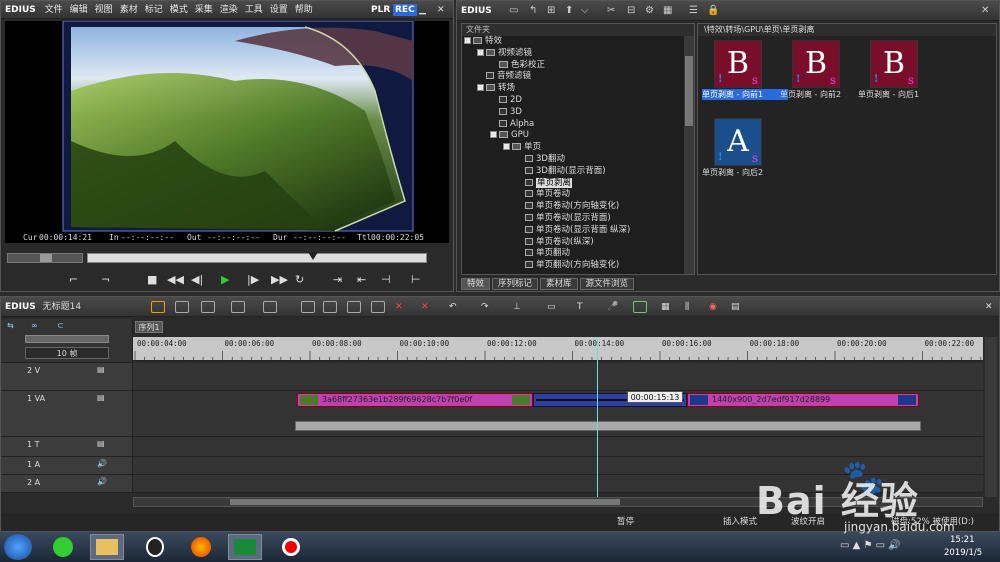  I want to click on window-close-icon: ✕, so click(441, 10).